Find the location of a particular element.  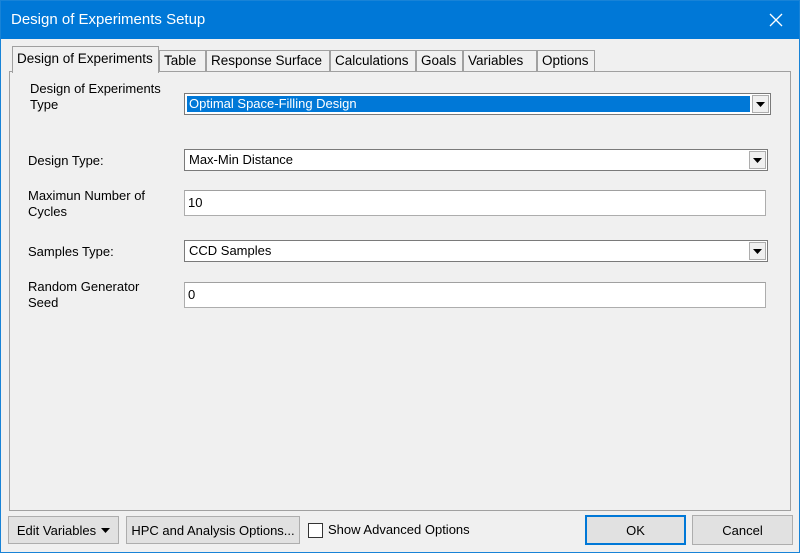

seed-input: 0 is located at coordinates (475, 295).